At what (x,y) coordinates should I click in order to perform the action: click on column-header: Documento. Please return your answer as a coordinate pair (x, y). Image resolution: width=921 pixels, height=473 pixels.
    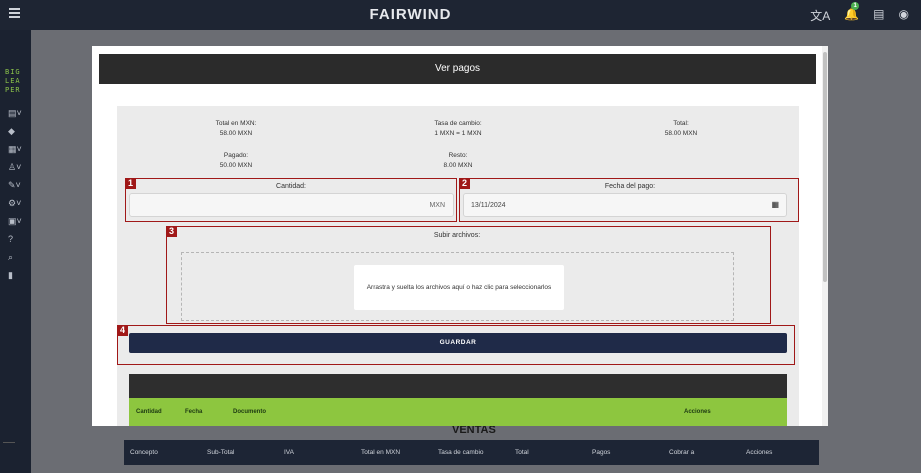
    Looking at the image, I should click on (249, 412).